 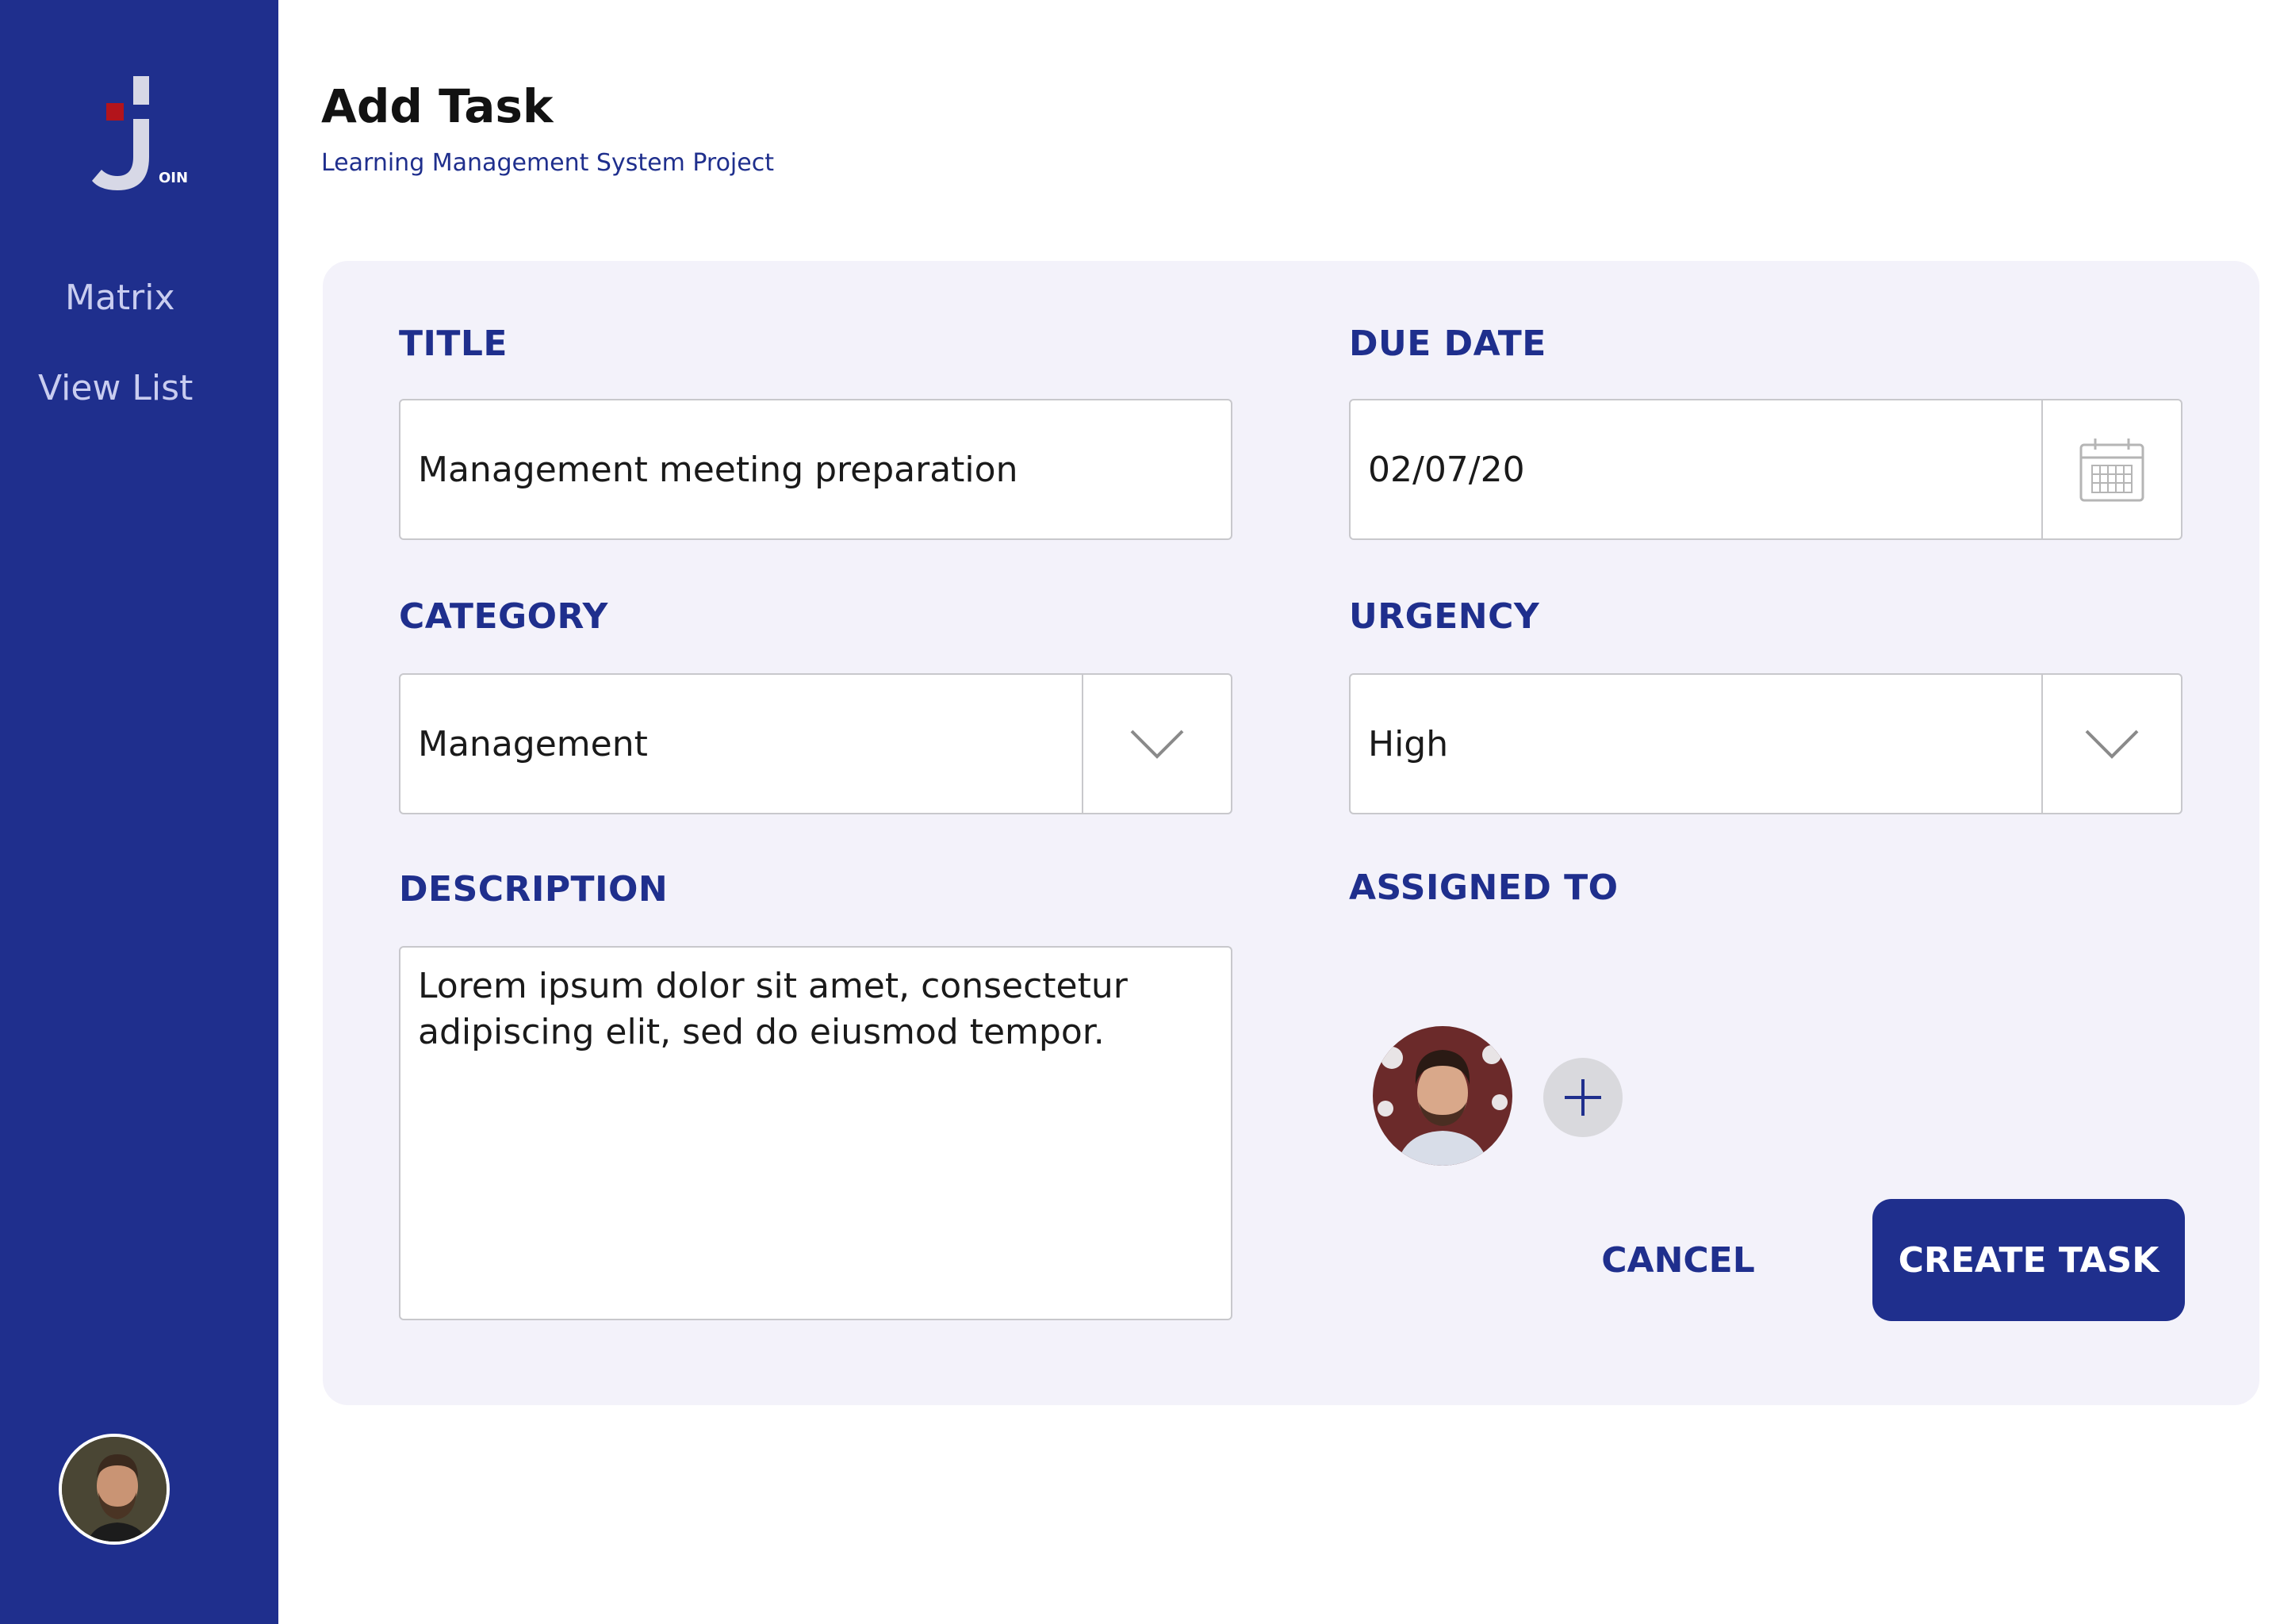 I want to click on title-input, so click(x=815, y=469).